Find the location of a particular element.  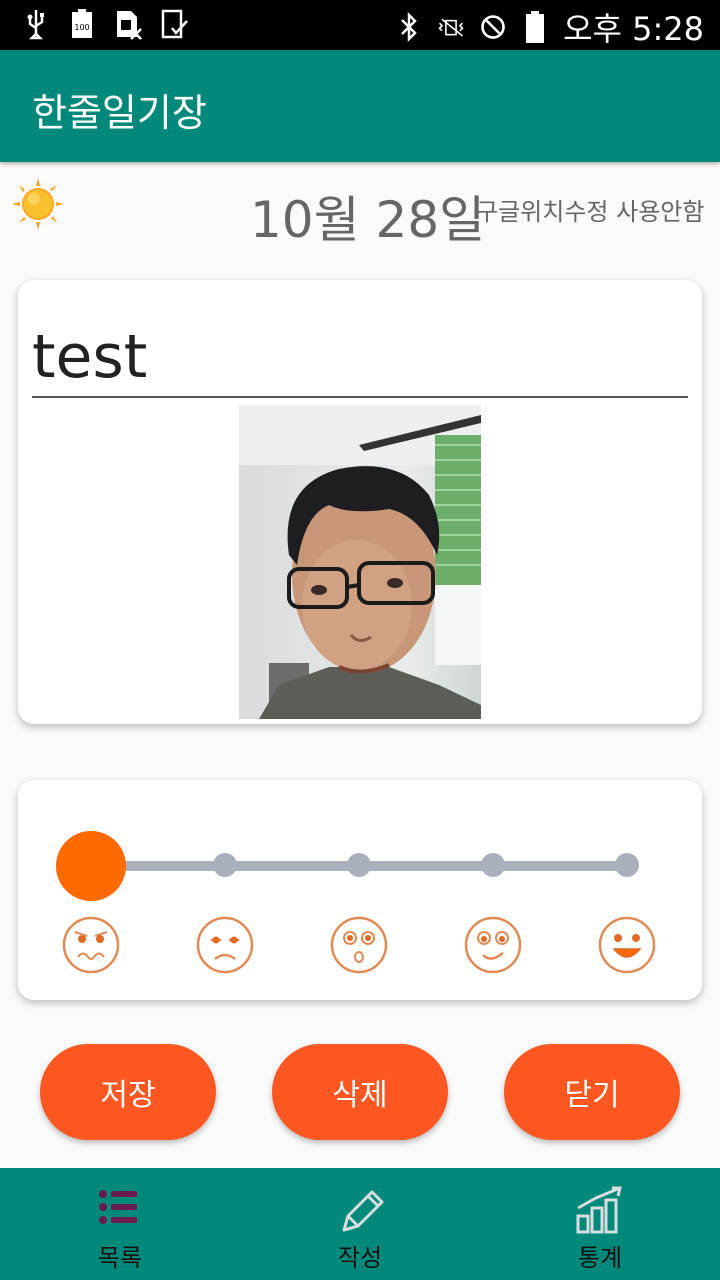

battery-icon is located at coordinates (535, 27).